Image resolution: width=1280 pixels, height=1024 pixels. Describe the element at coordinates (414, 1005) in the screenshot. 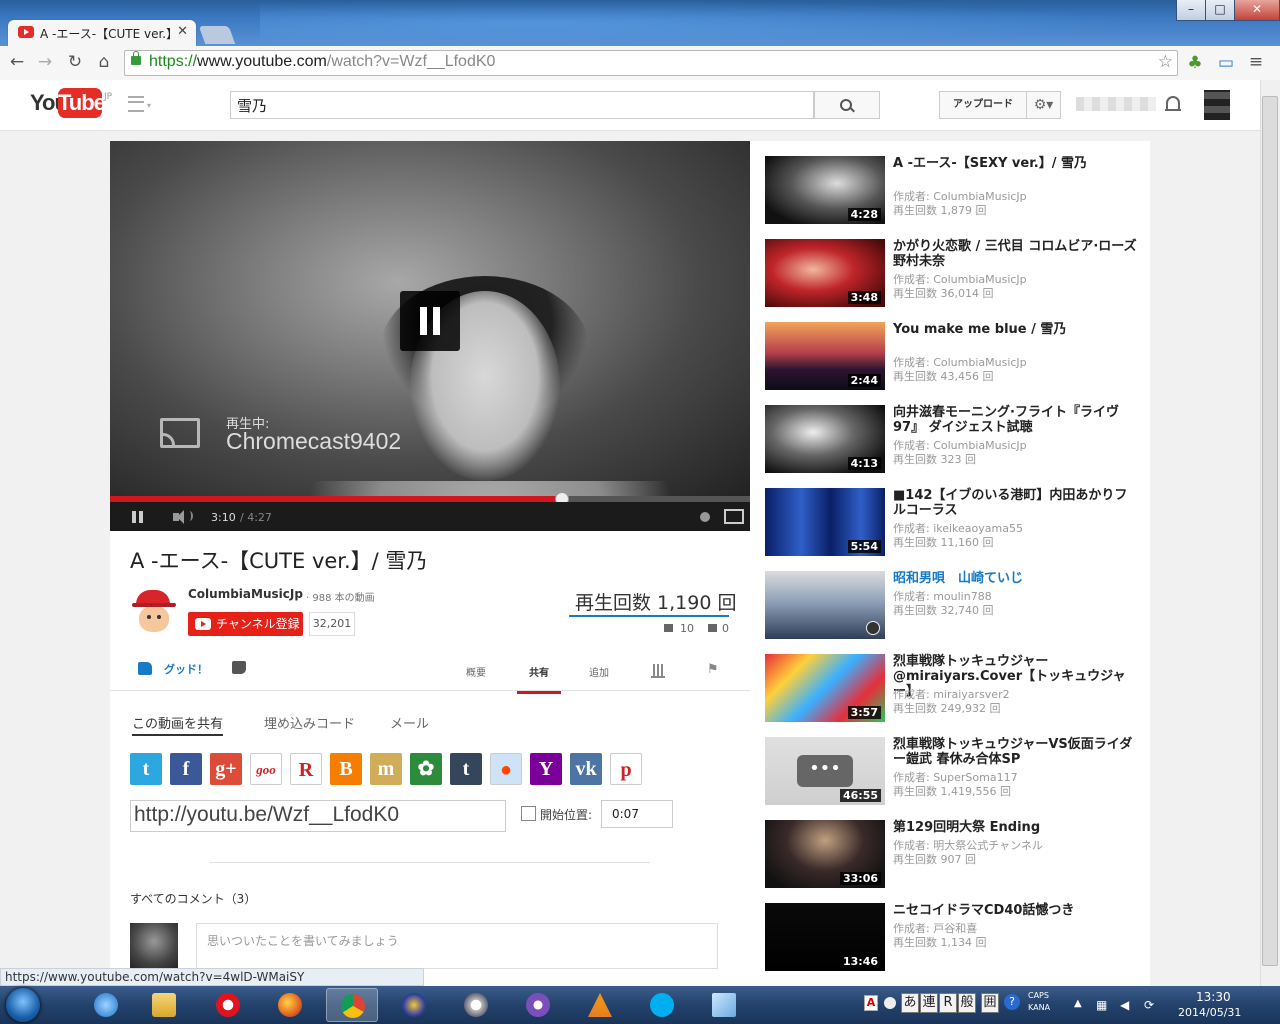

I see `taskbar-headphones` at that location.